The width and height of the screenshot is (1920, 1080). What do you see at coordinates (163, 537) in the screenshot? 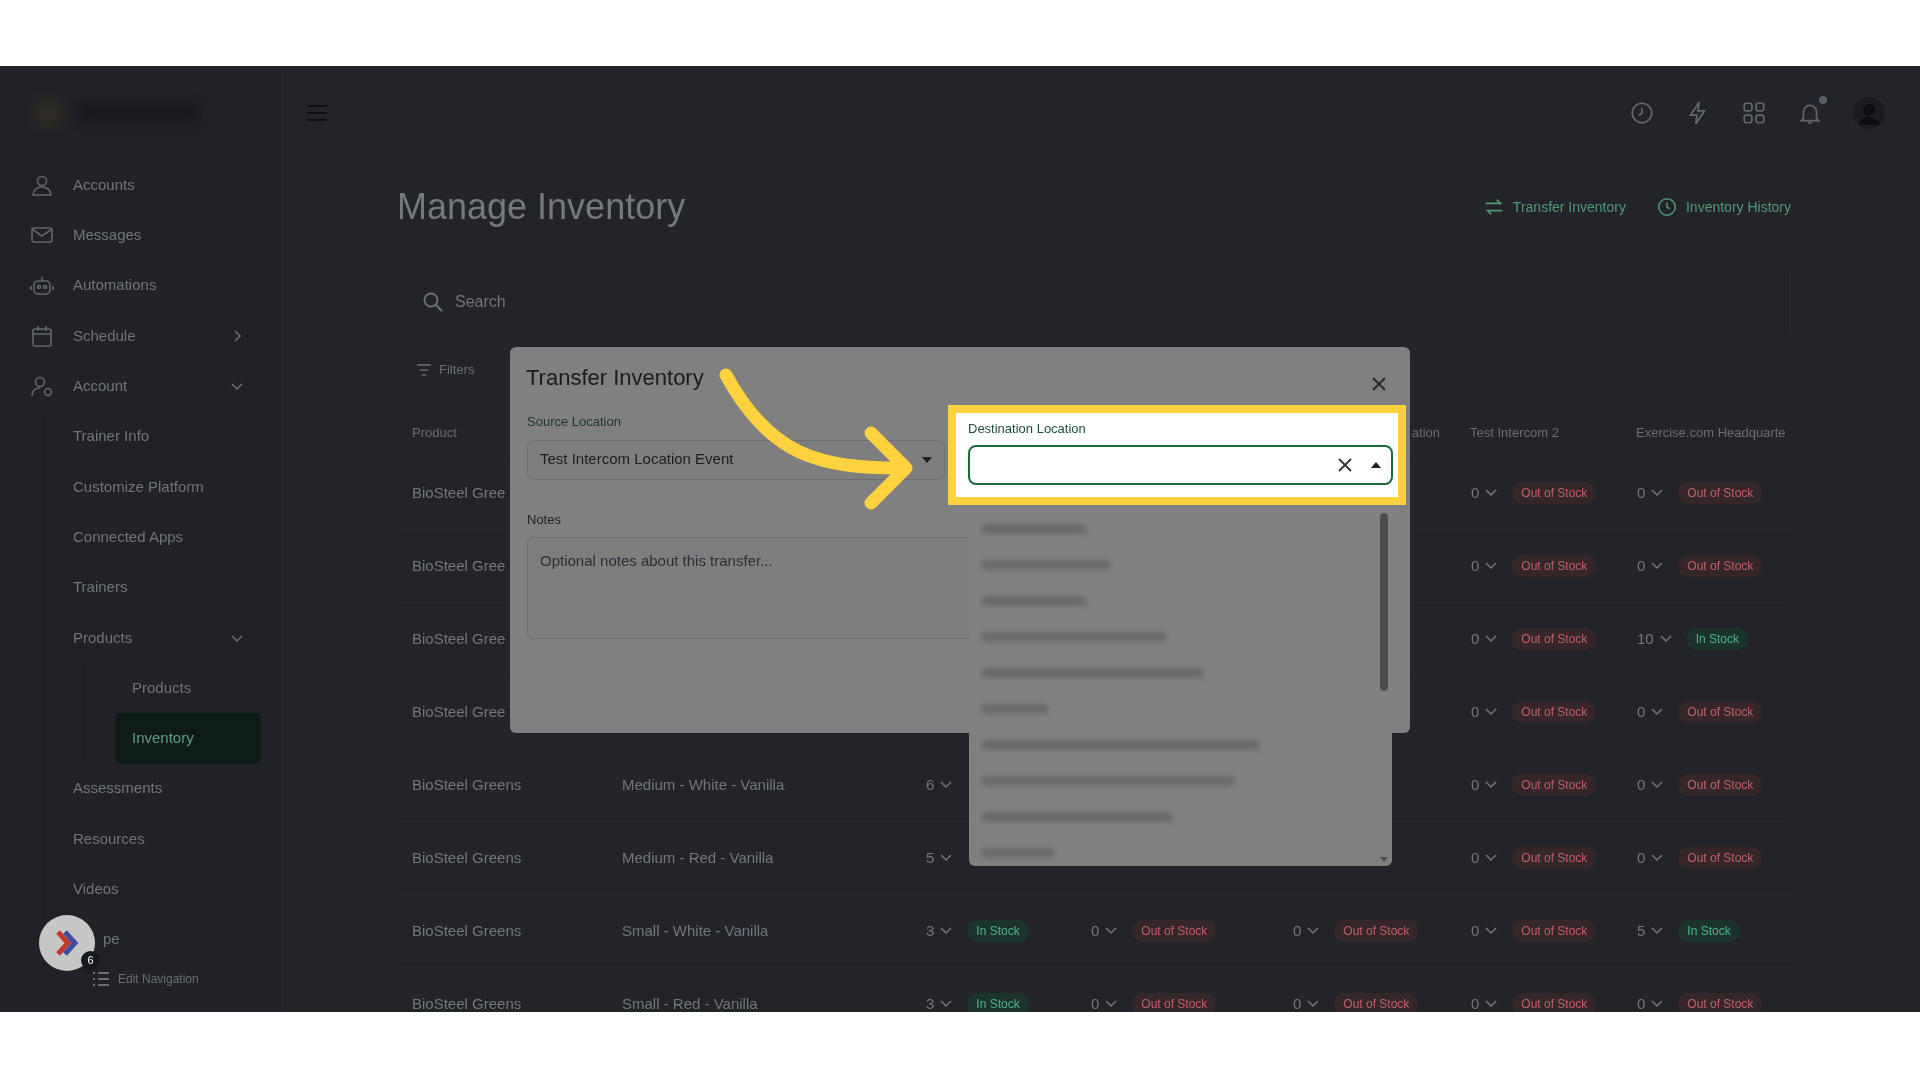
I see `sidebar-item: Connected Apps` at bounding box center [163, 537].